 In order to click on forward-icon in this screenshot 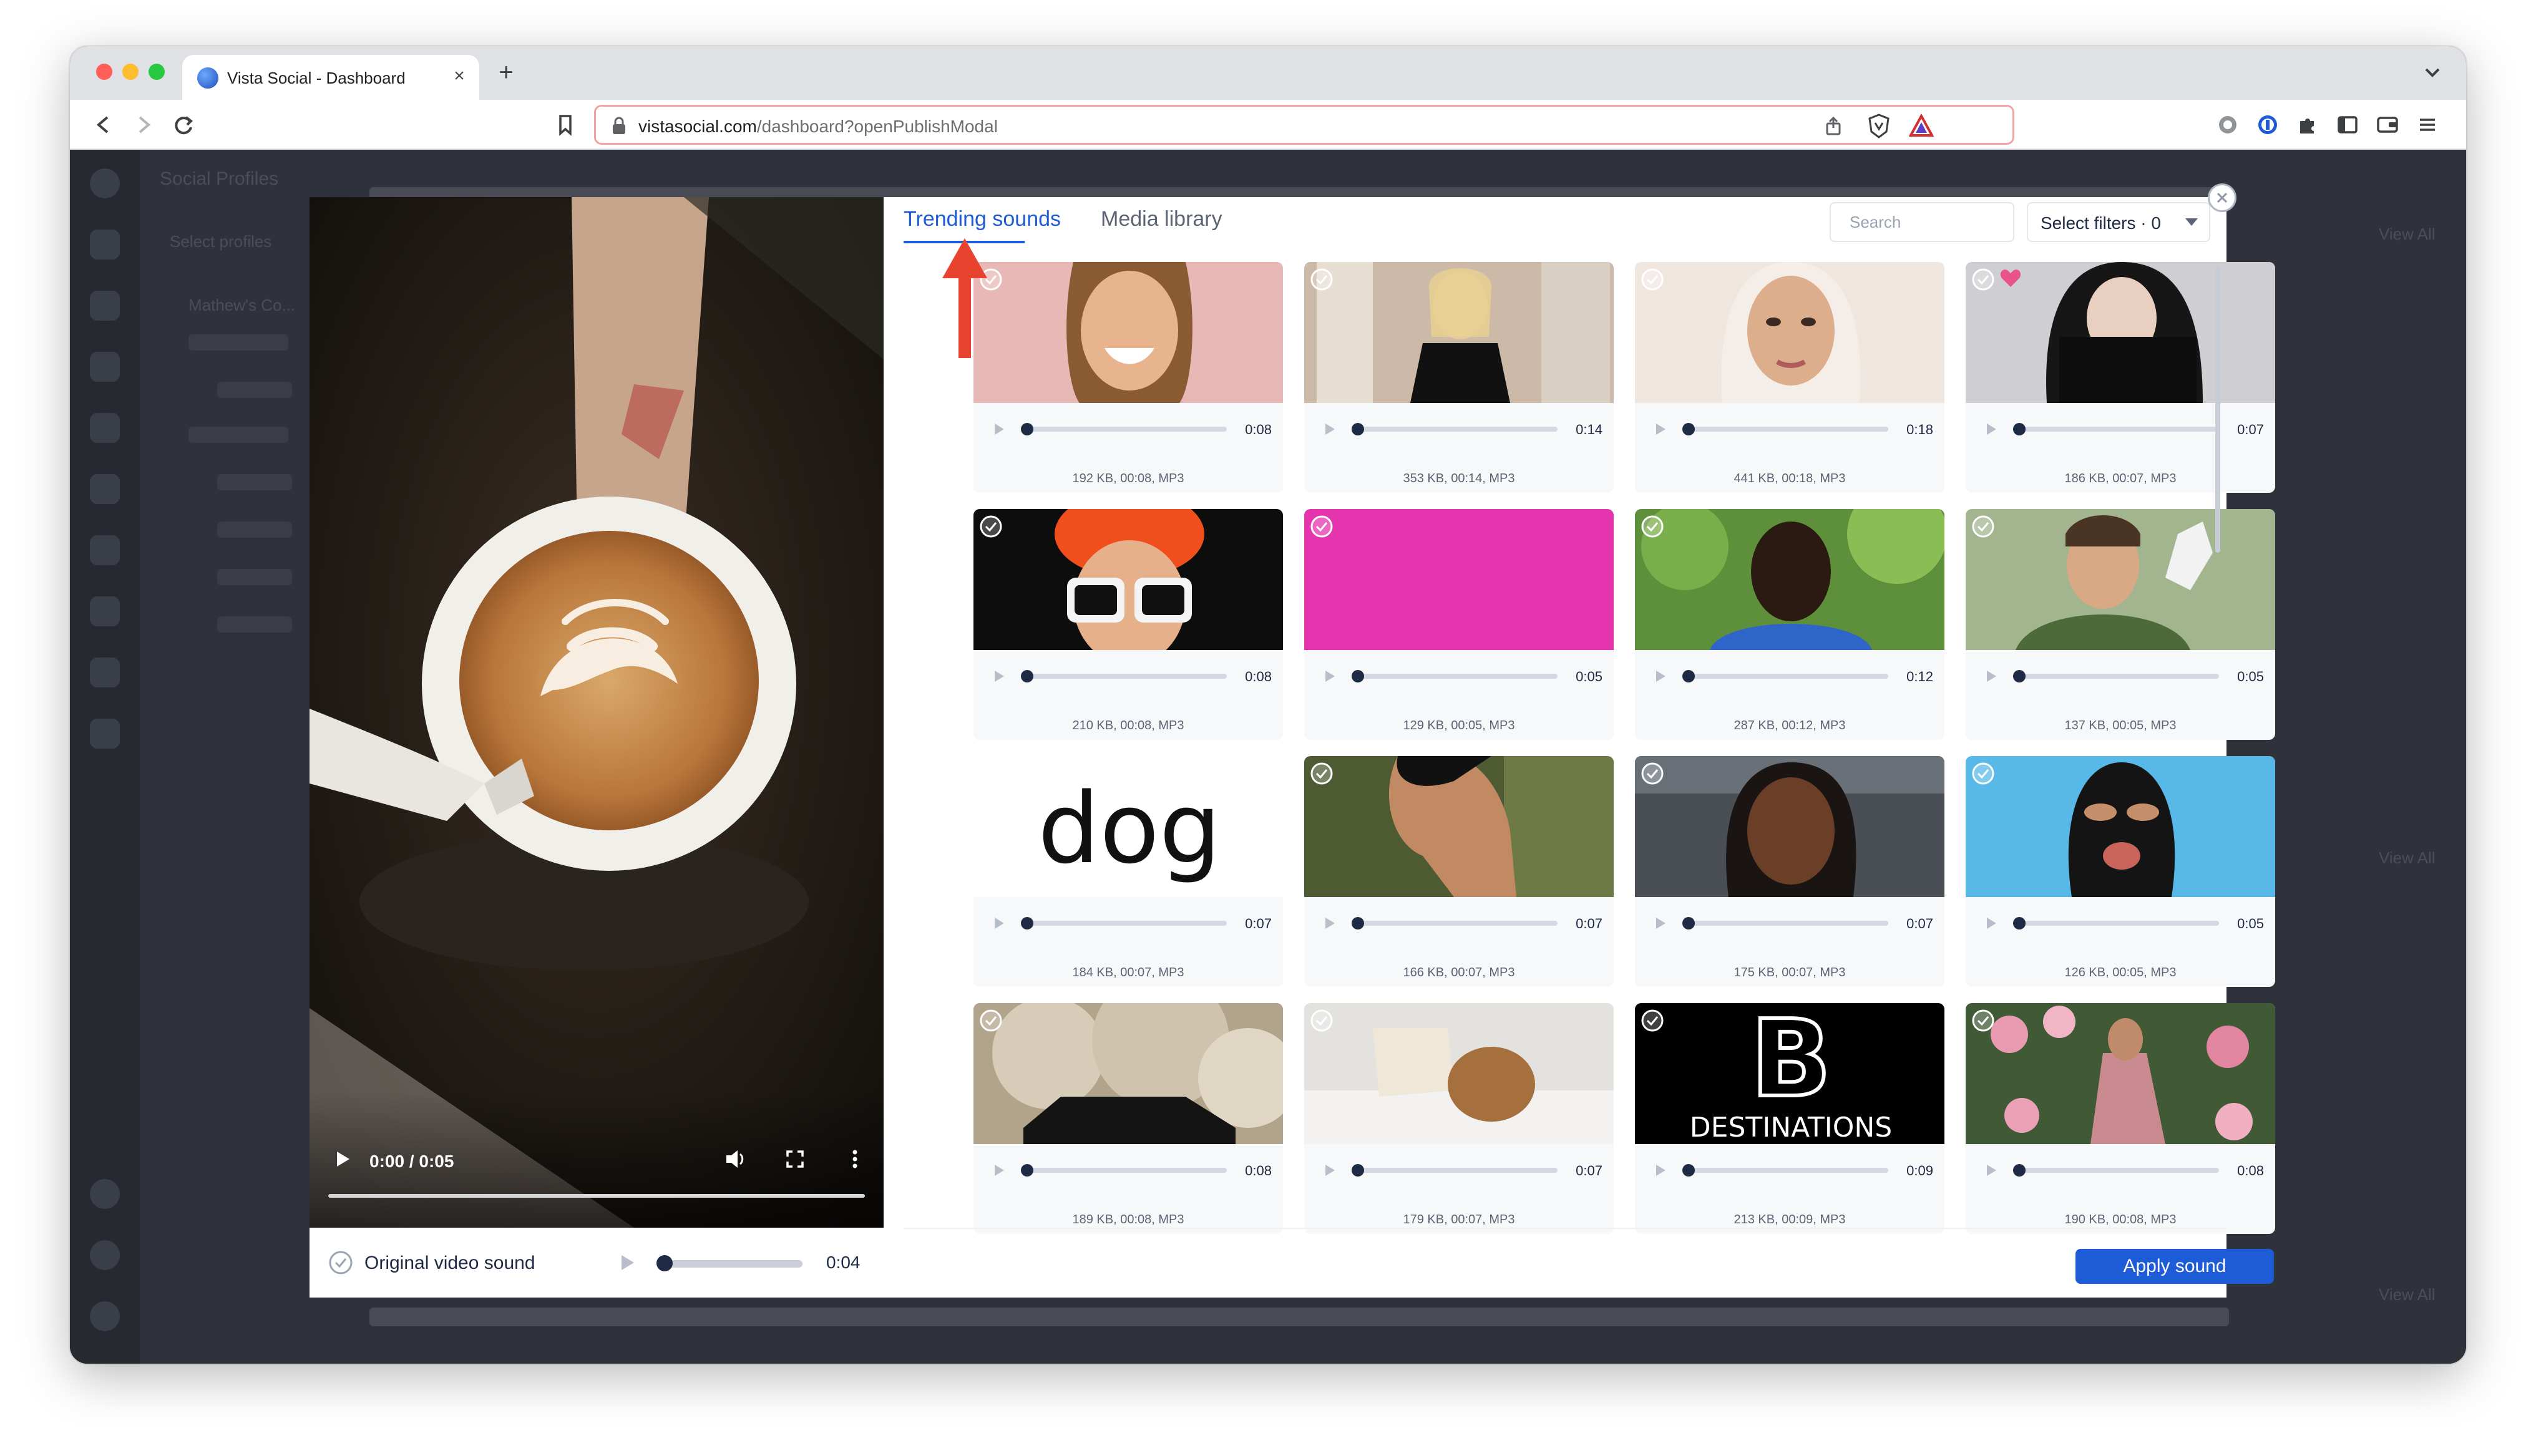, I will do `click(143, 125)`.